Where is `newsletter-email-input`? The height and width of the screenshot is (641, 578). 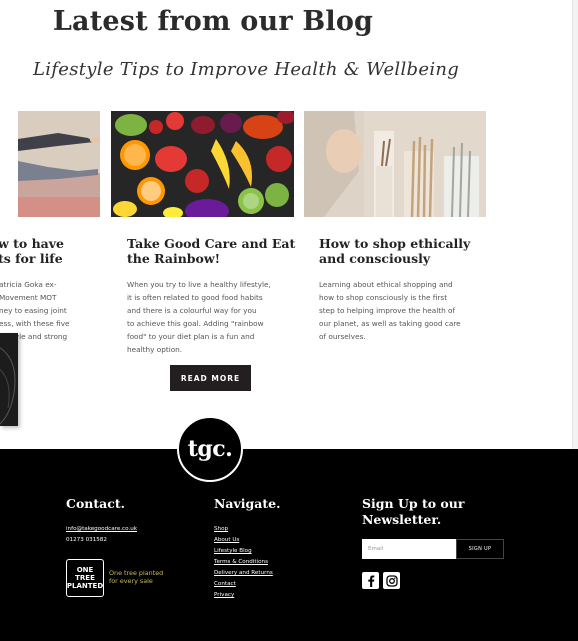 newsletter-email-input is located at coordinates (409, 549).